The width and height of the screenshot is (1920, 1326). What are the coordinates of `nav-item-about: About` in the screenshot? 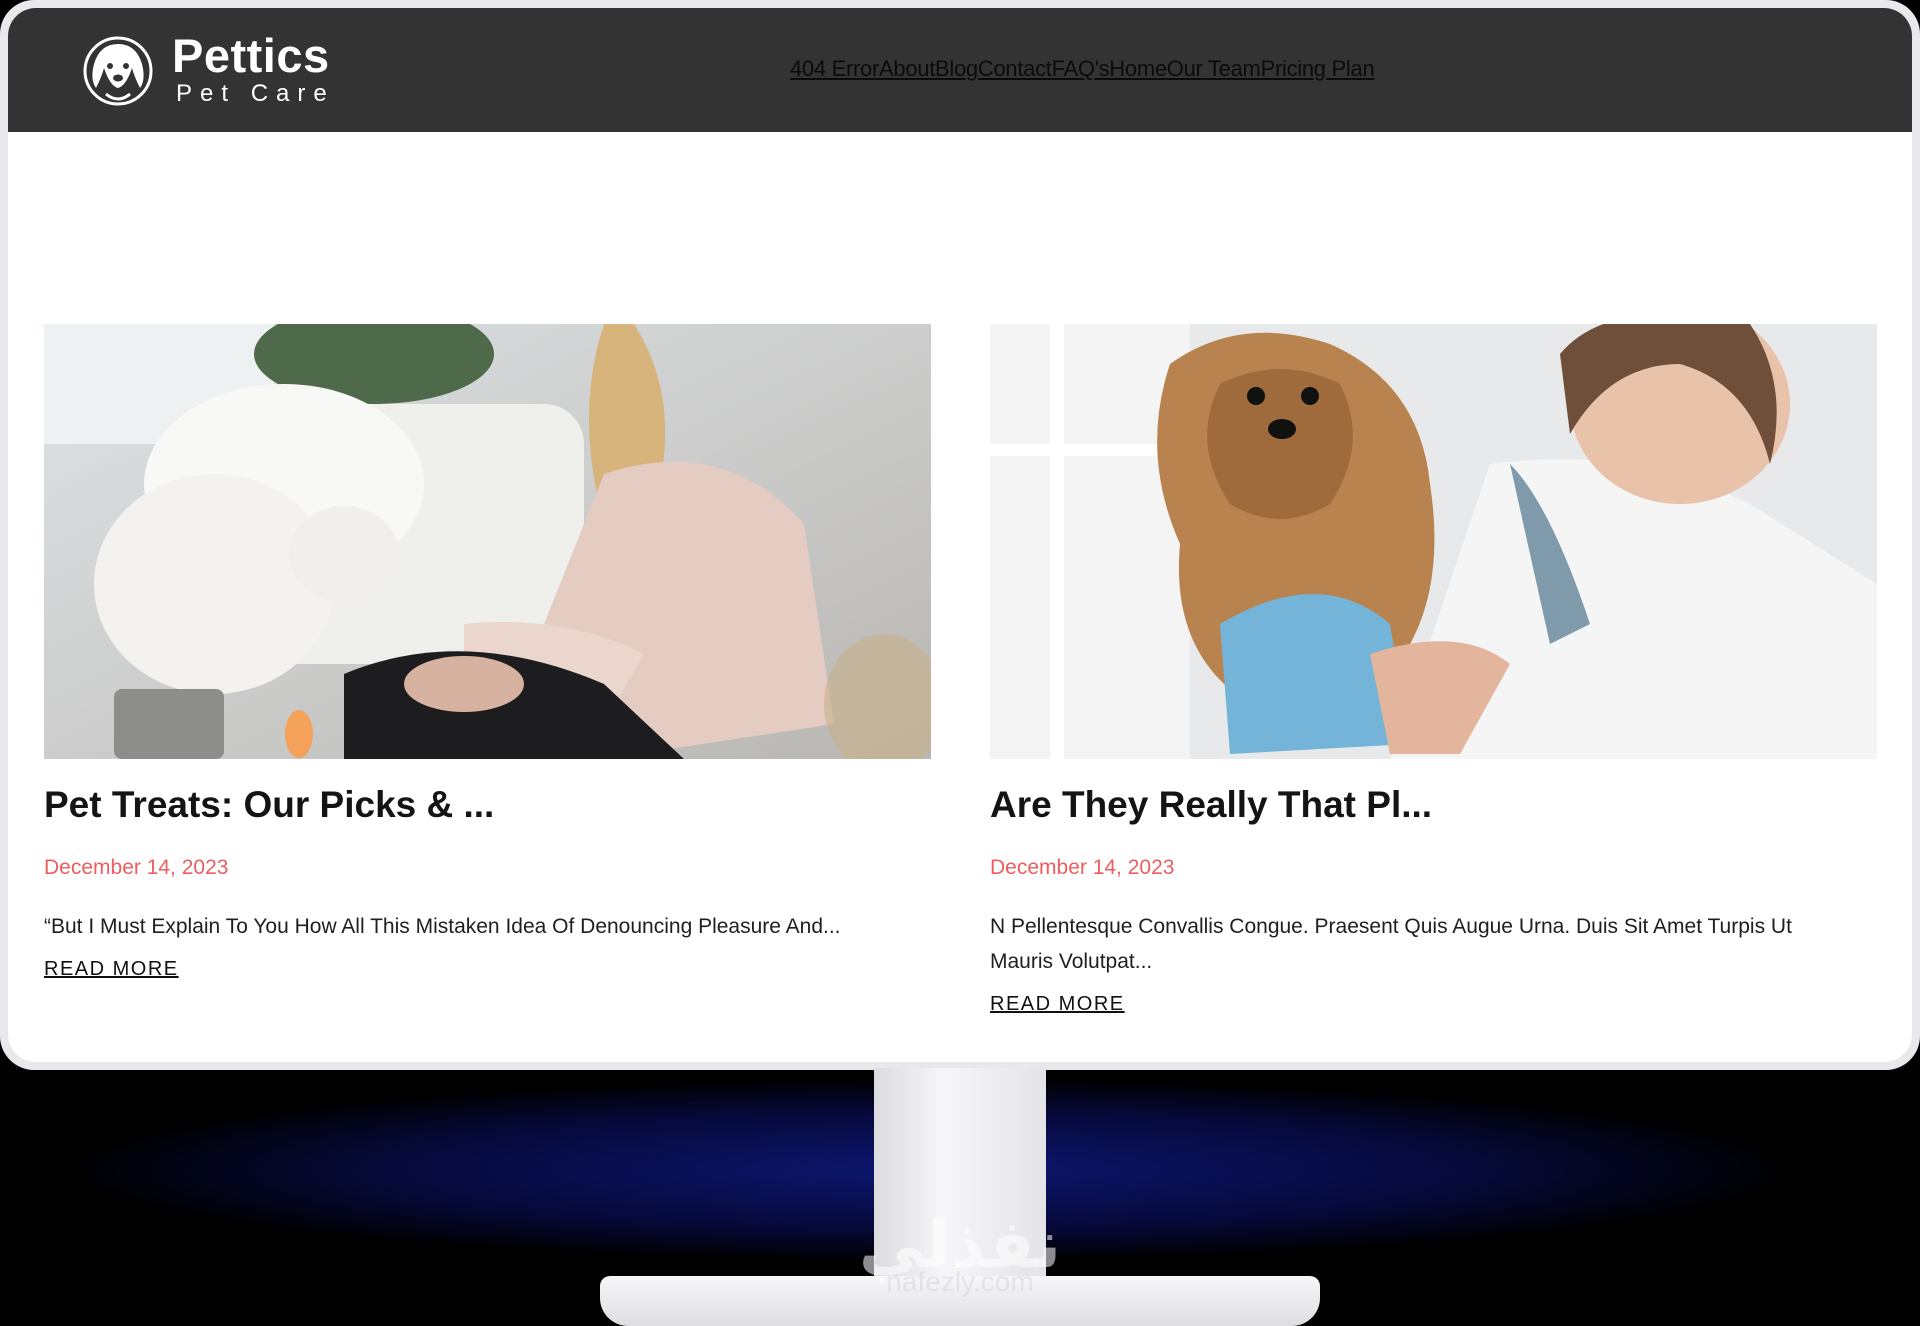 It's located at (907, 69).